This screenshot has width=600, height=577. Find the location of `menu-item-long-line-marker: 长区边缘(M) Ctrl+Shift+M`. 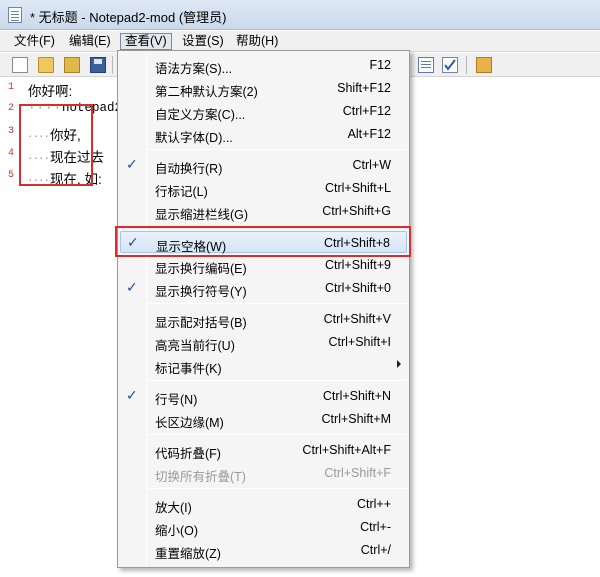

menu-item-long-line-marker: 长区边缘(M) Ctrl+Shift+M is located at coordinates (263, 419).